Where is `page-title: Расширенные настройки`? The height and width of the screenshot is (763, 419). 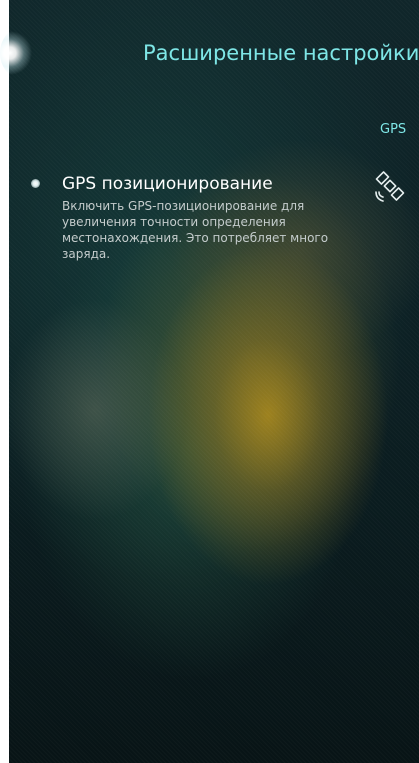
page-title: Расширенные настройки is located at coordinates (281, 53).